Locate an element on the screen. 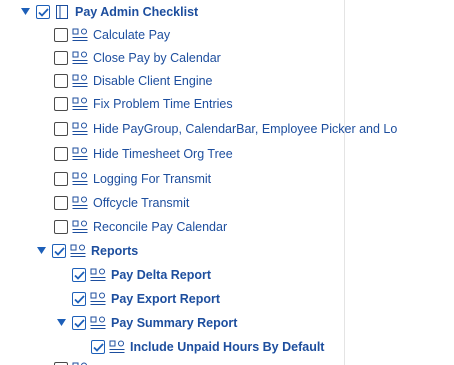  tree-node-label: Close Pay by Calendar is located at coordinates (157, 58).